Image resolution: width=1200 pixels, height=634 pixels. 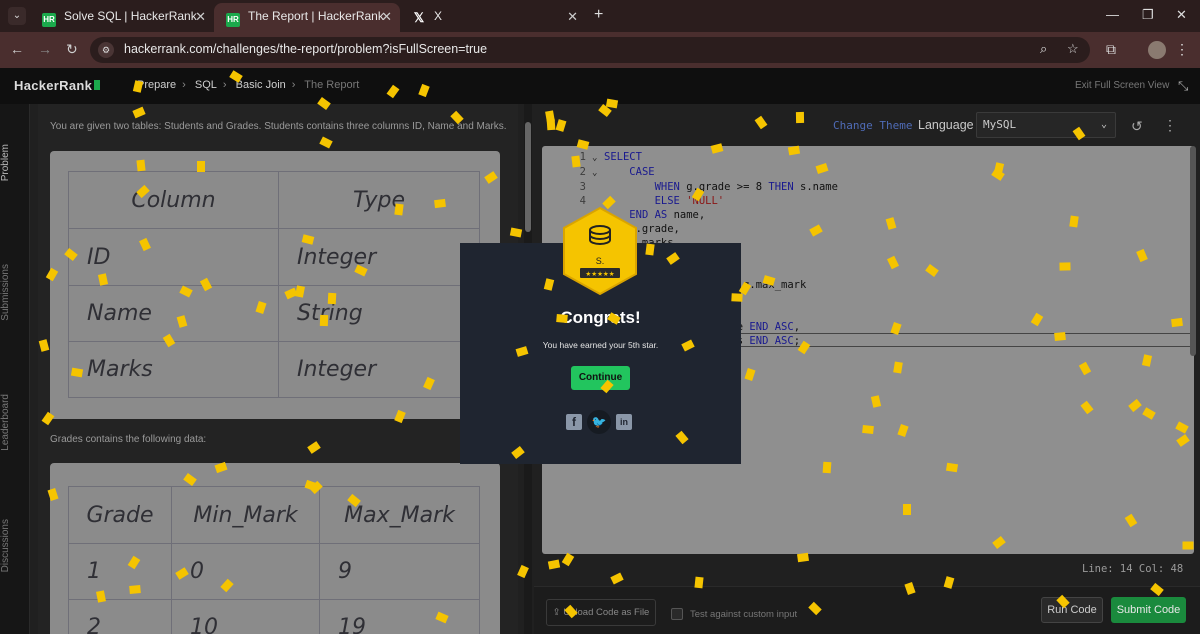 What do you see at coordinates (438, 16) in the screenshot?
I see `tab-title: X` at bounding box center [438, 16].